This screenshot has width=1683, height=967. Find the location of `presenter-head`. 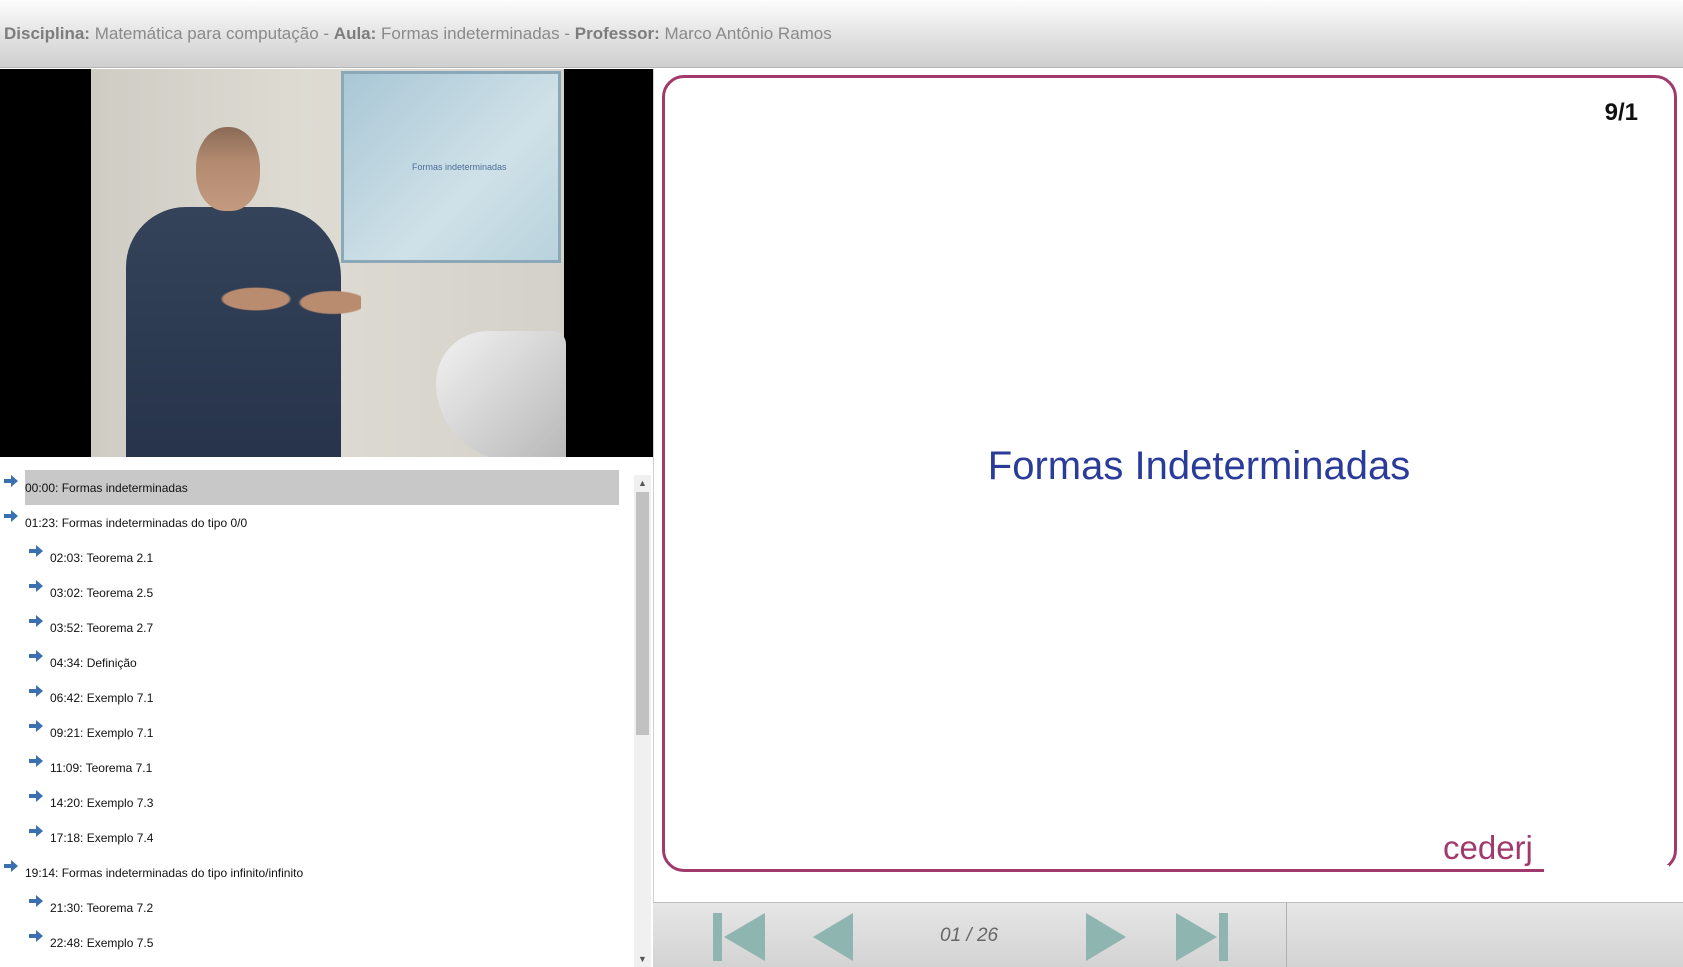

presenter-head is located at coordinates (228, 169).